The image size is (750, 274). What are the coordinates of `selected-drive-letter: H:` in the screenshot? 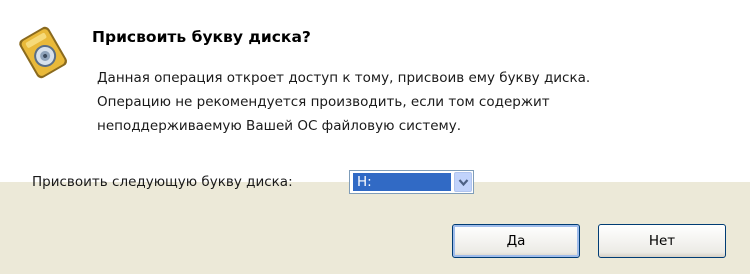 It's located at (402, 182).